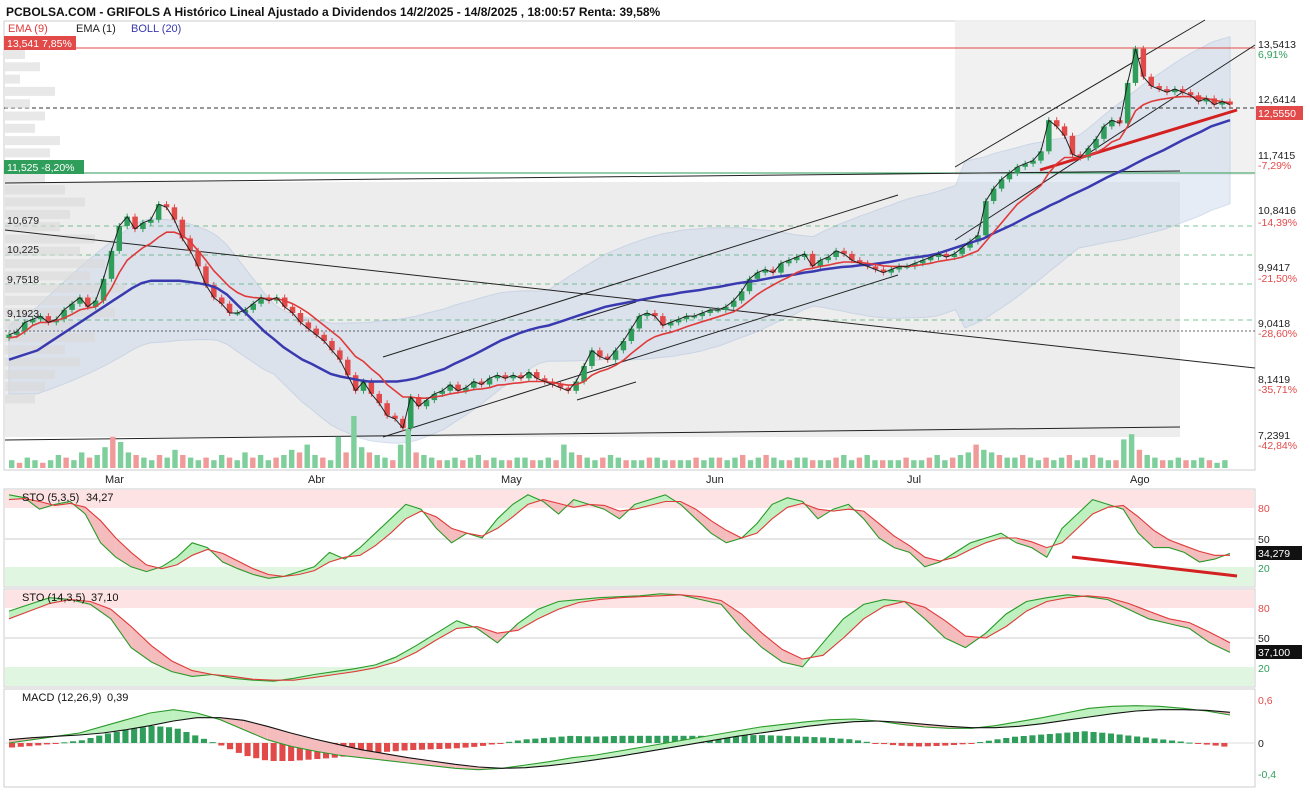  What do you see at coordinates (41, 168) in the screenshot?
I see `low-level-label: 11,525 -8,20%` at bounding box center [41, 168].